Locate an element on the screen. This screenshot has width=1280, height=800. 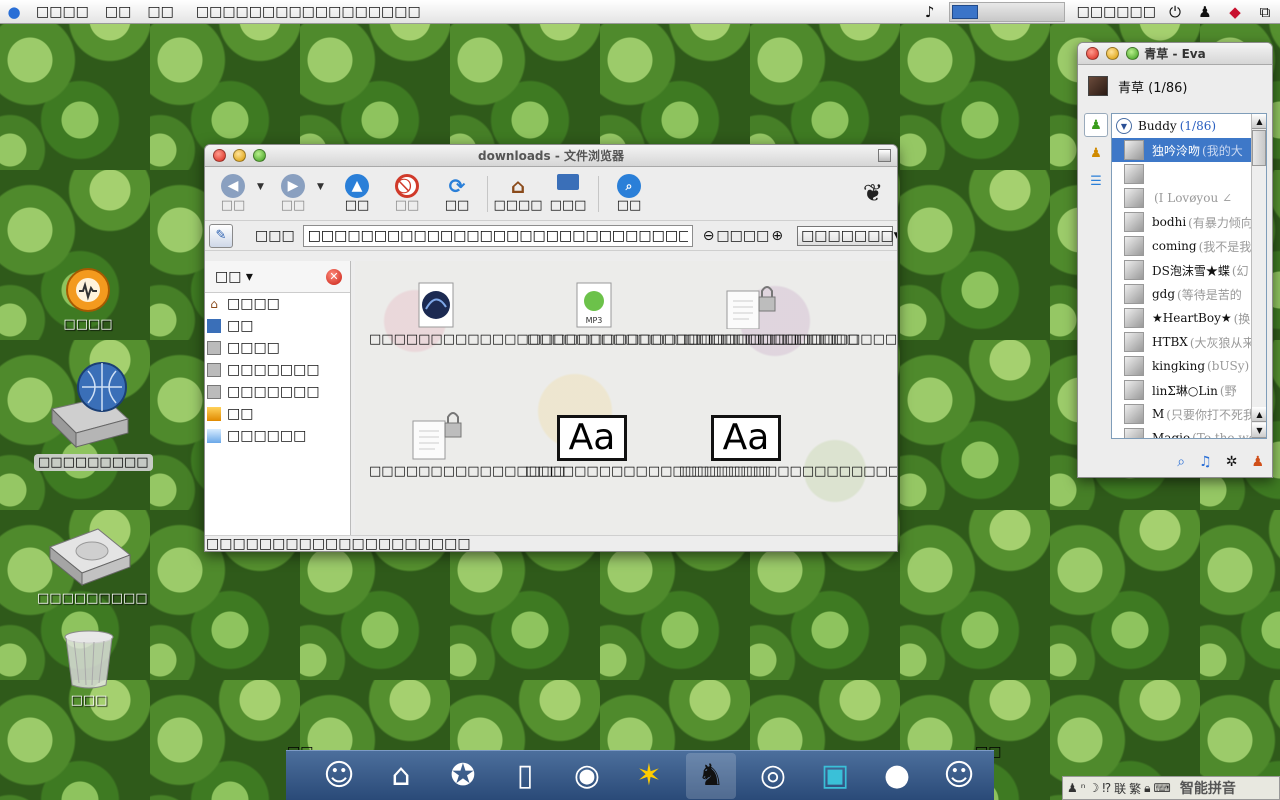
sidebar-item-filesystem: □□□□ is located at coordinates (277, 348).